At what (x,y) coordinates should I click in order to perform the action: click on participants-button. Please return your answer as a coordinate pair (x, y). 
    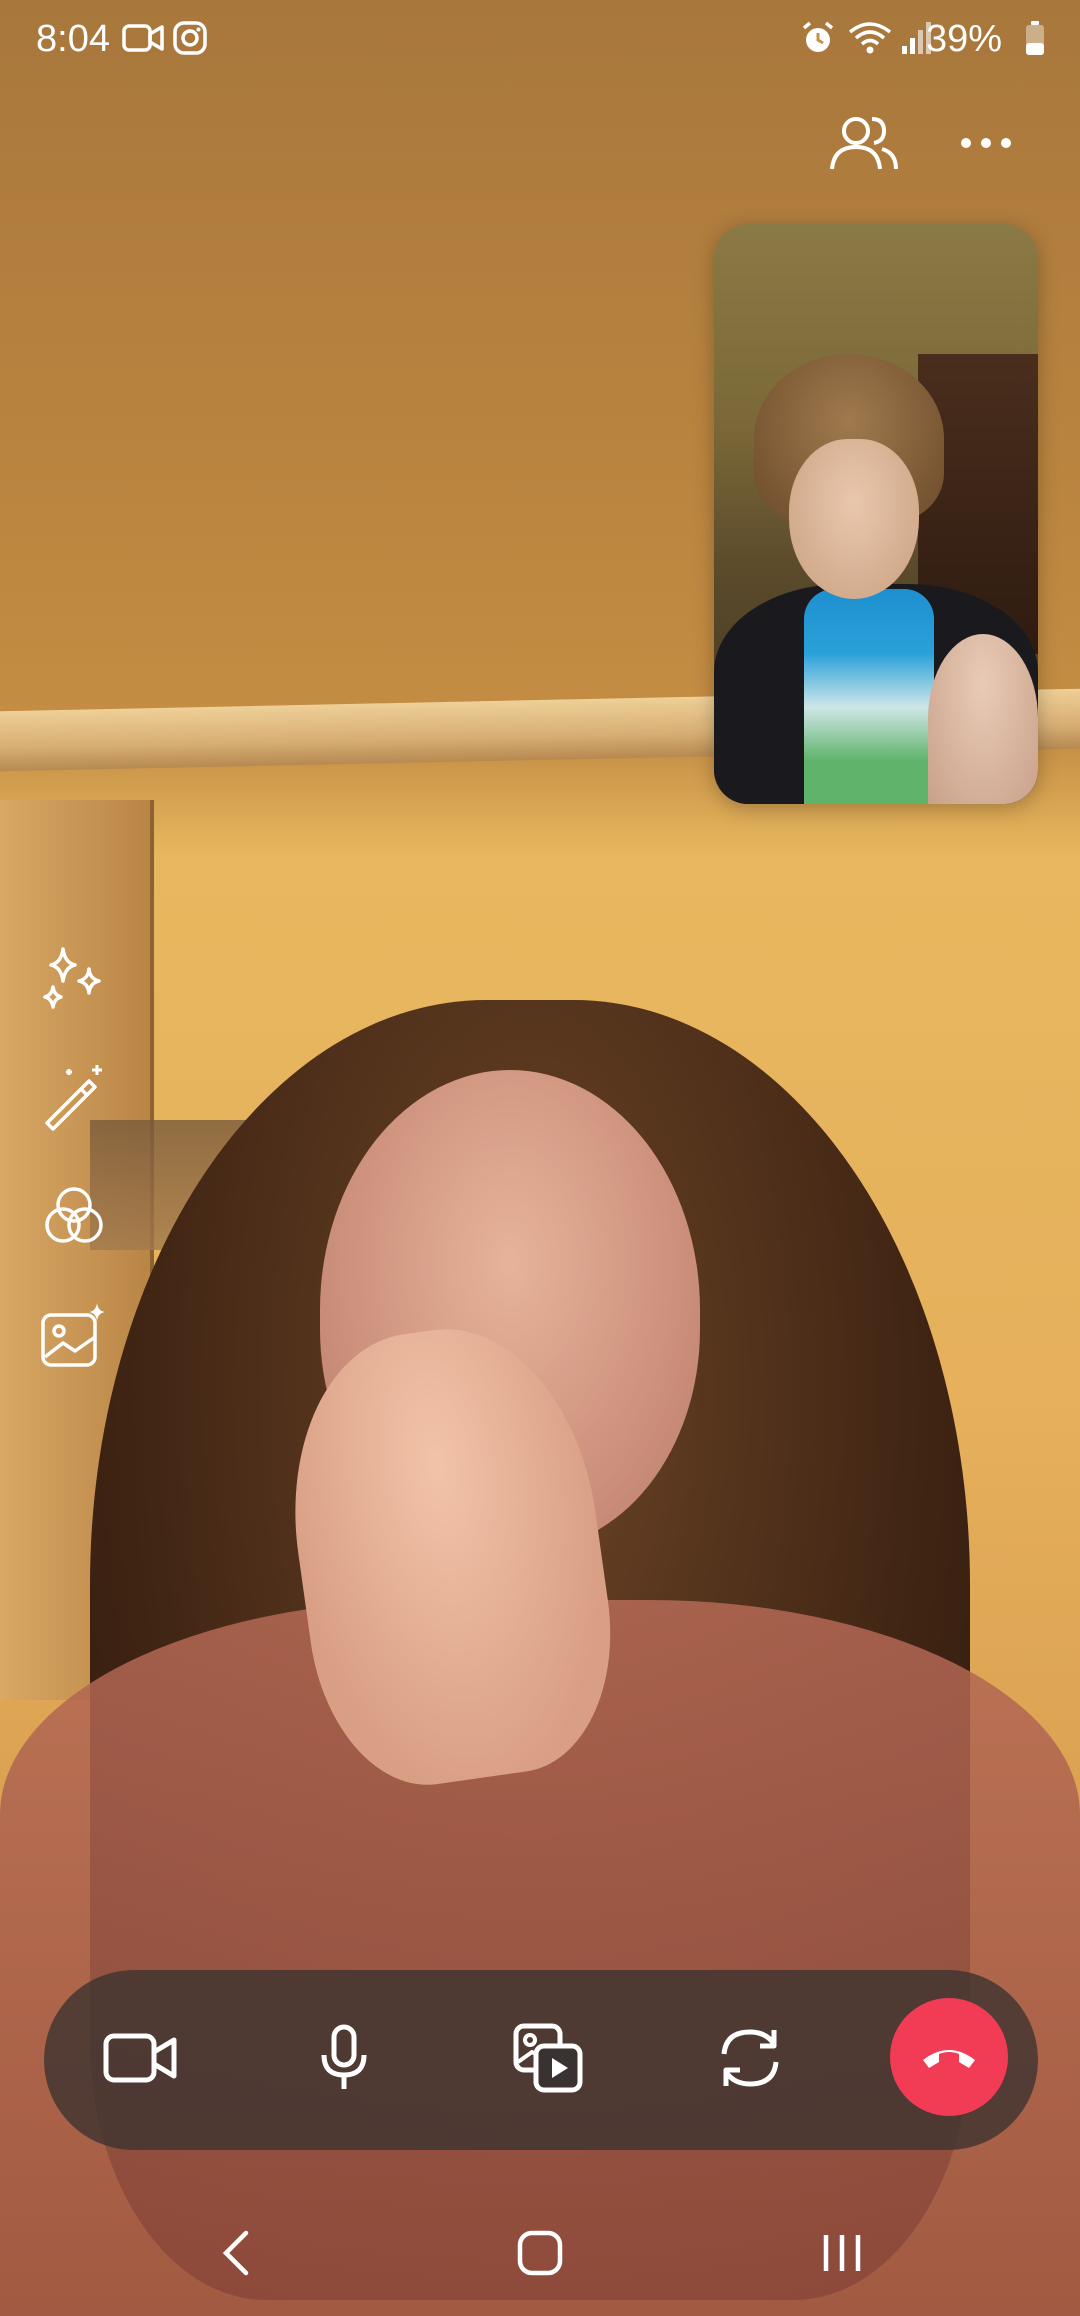
    Looking at the image, I should click on (864, 145).